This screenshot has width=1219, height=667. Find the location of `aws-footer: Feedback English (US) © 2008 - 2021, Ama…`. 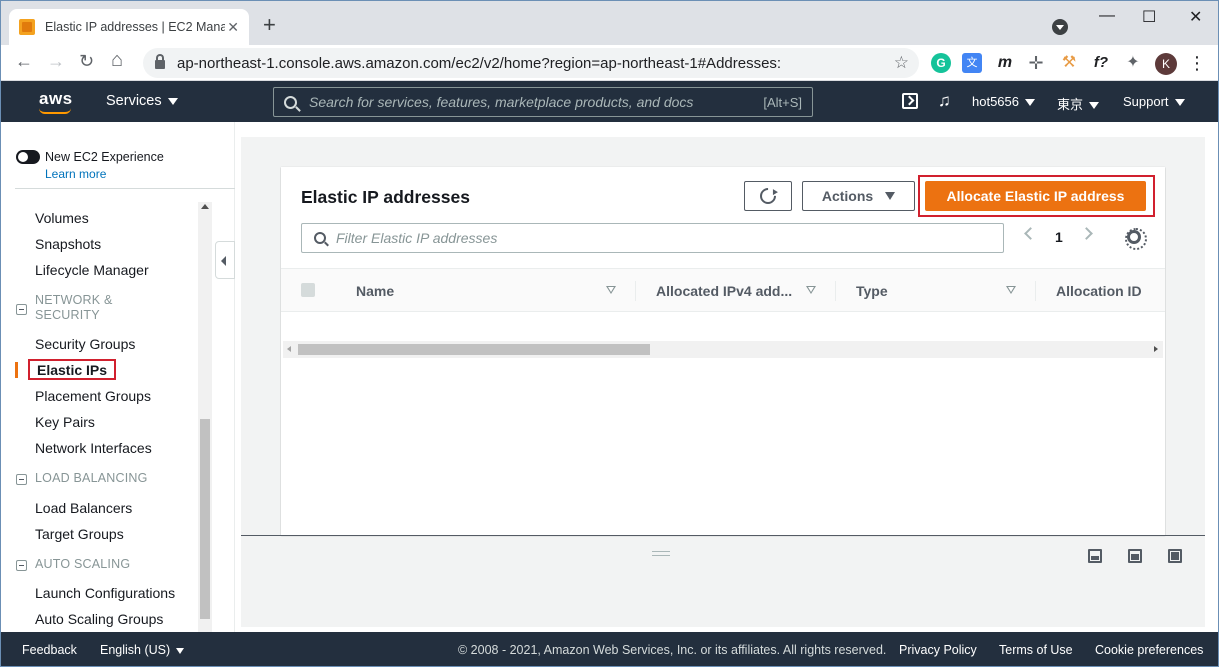

aws-footer: Feedback English (US) © 2008 - 2021, Ama… is located at coordinates (609, 649).